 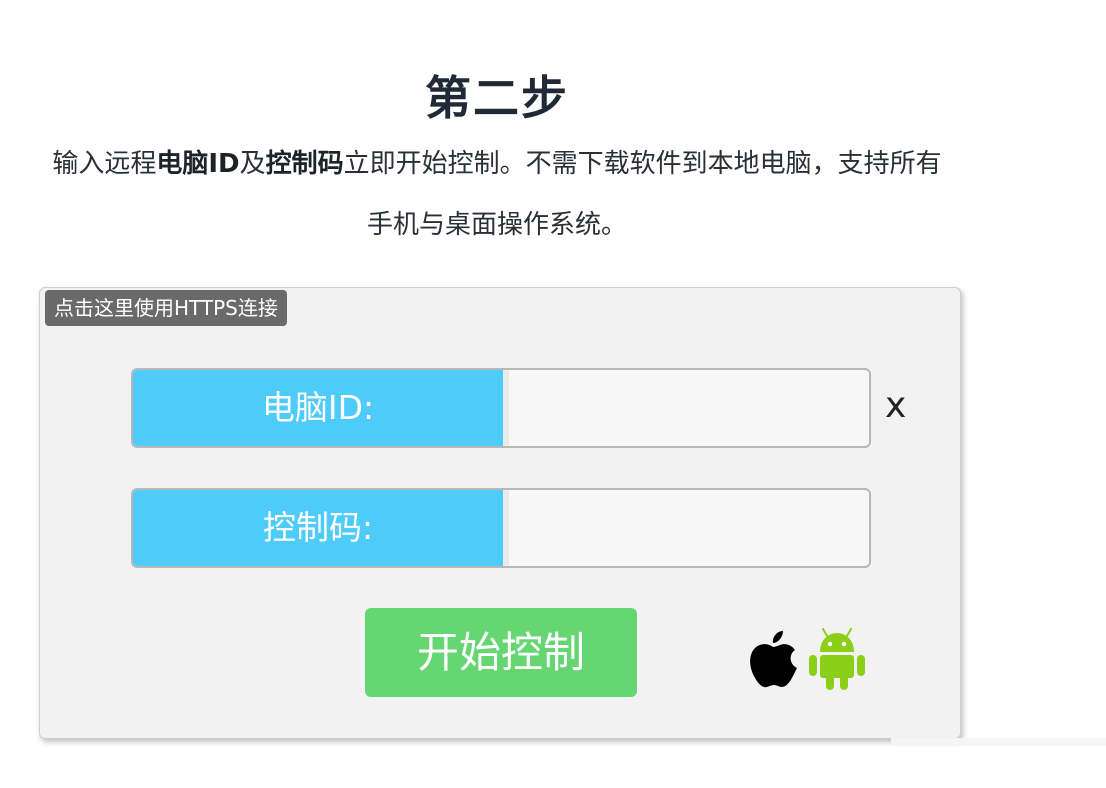 What do you see at coordinates (683, 408) in the screenshot?
I see `computer-id-input` at bounding box center [683, 408].